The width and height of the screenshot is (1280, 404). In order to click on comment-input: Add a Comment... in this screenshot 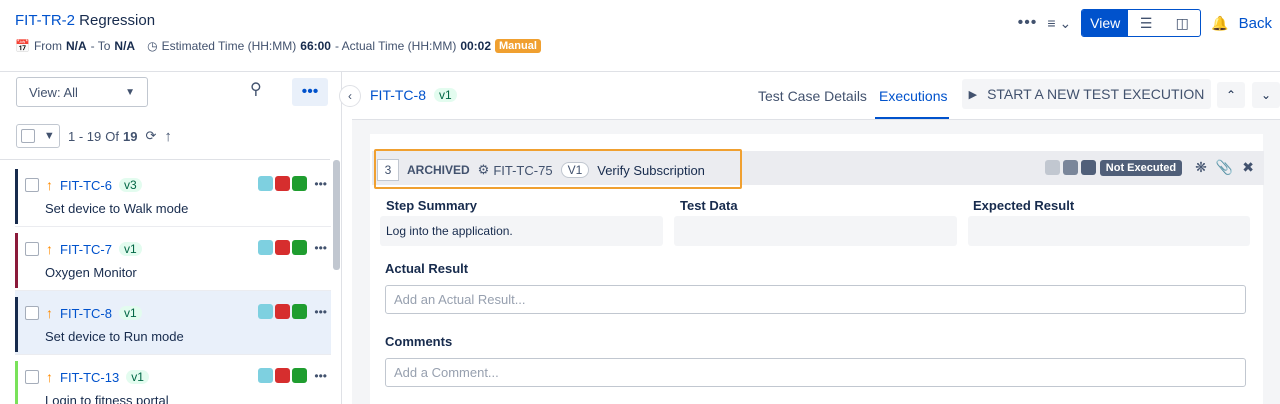, I will do `click(815, 372)`.